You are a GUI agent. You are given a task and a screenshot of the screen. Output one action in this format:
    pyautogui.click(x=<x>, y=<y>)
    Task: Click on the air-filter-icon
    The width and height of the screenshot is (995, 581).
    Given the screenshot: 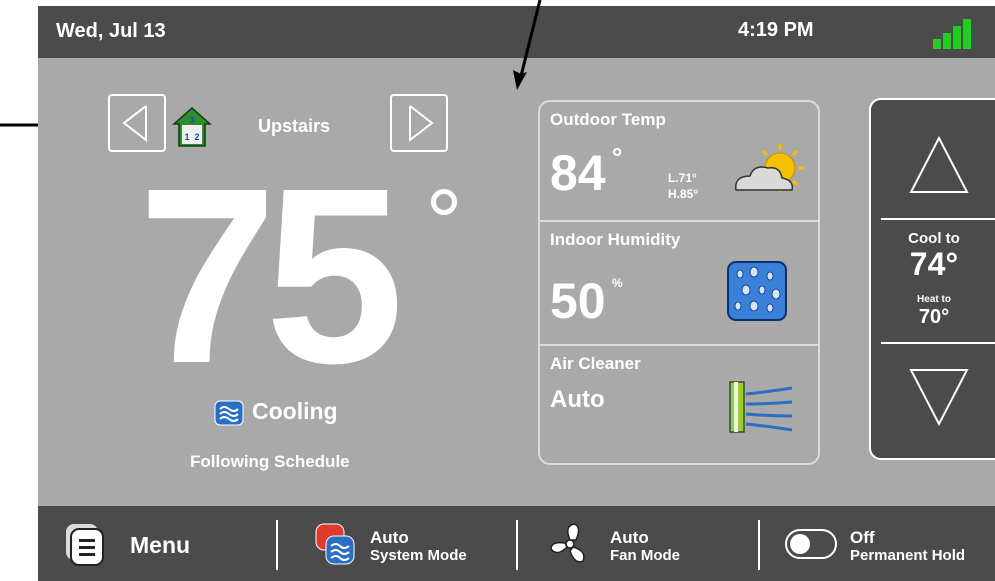 What is the action you would take?
    pyautogui.click(x=761, y=407)
    